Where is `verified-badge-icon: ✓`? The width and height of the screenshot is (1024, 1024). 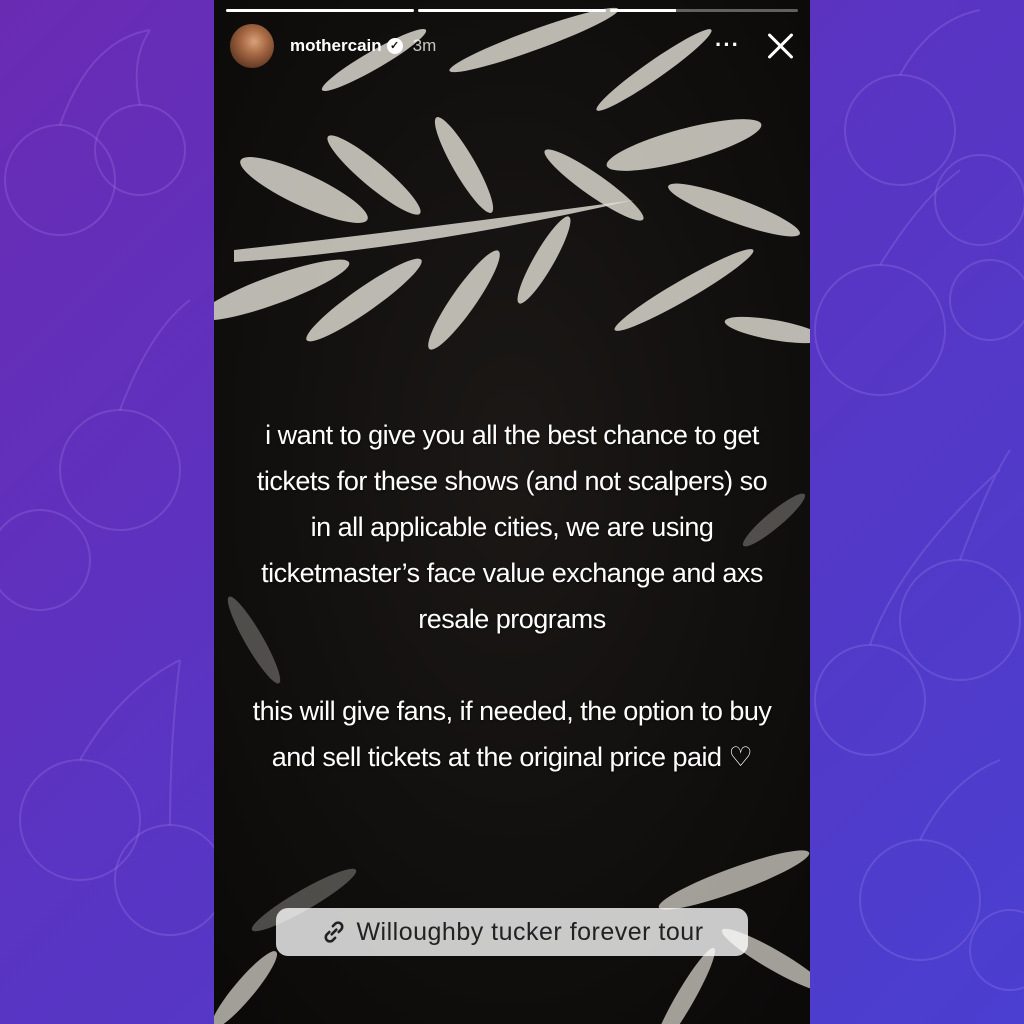 verified-badge-icon: ✓ is located at coordinates (394, 46).